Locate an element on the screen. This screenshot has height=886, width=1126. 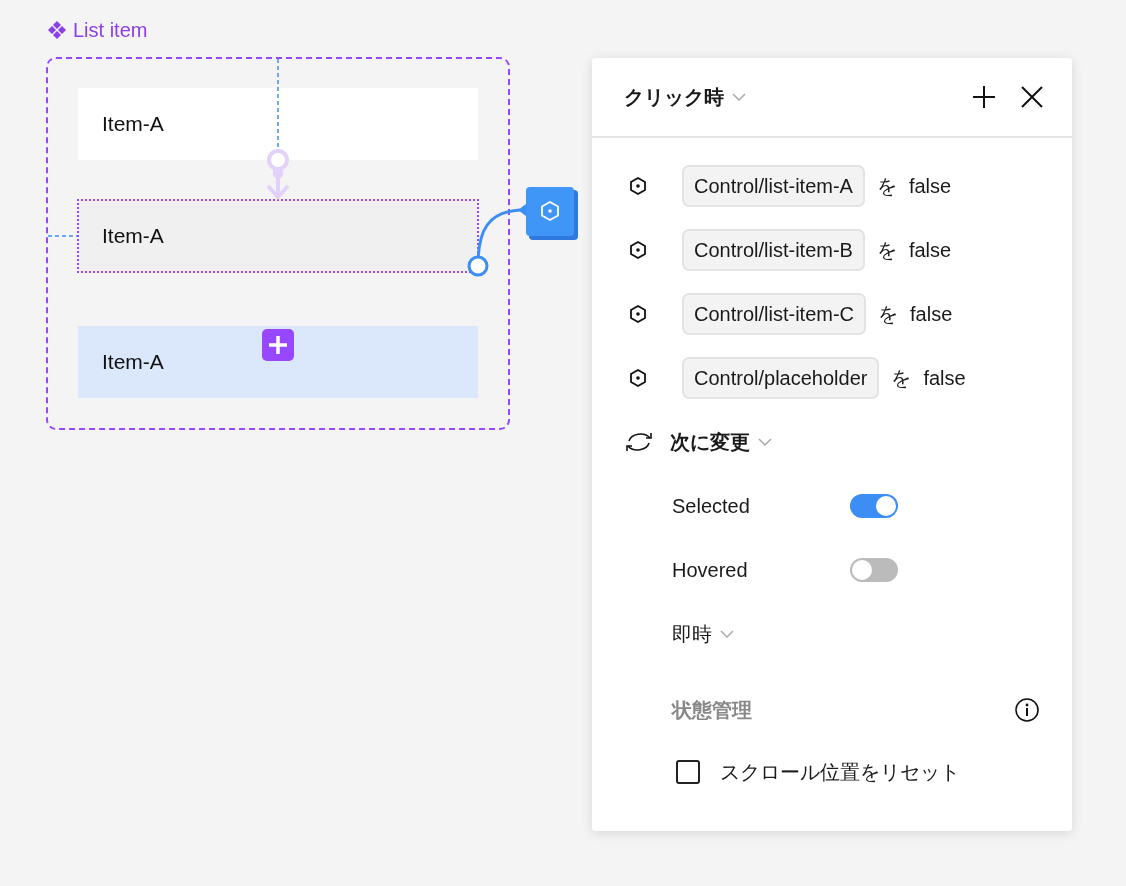
variable-chip: Control/list-item-B is located at coordinates (773, 250).